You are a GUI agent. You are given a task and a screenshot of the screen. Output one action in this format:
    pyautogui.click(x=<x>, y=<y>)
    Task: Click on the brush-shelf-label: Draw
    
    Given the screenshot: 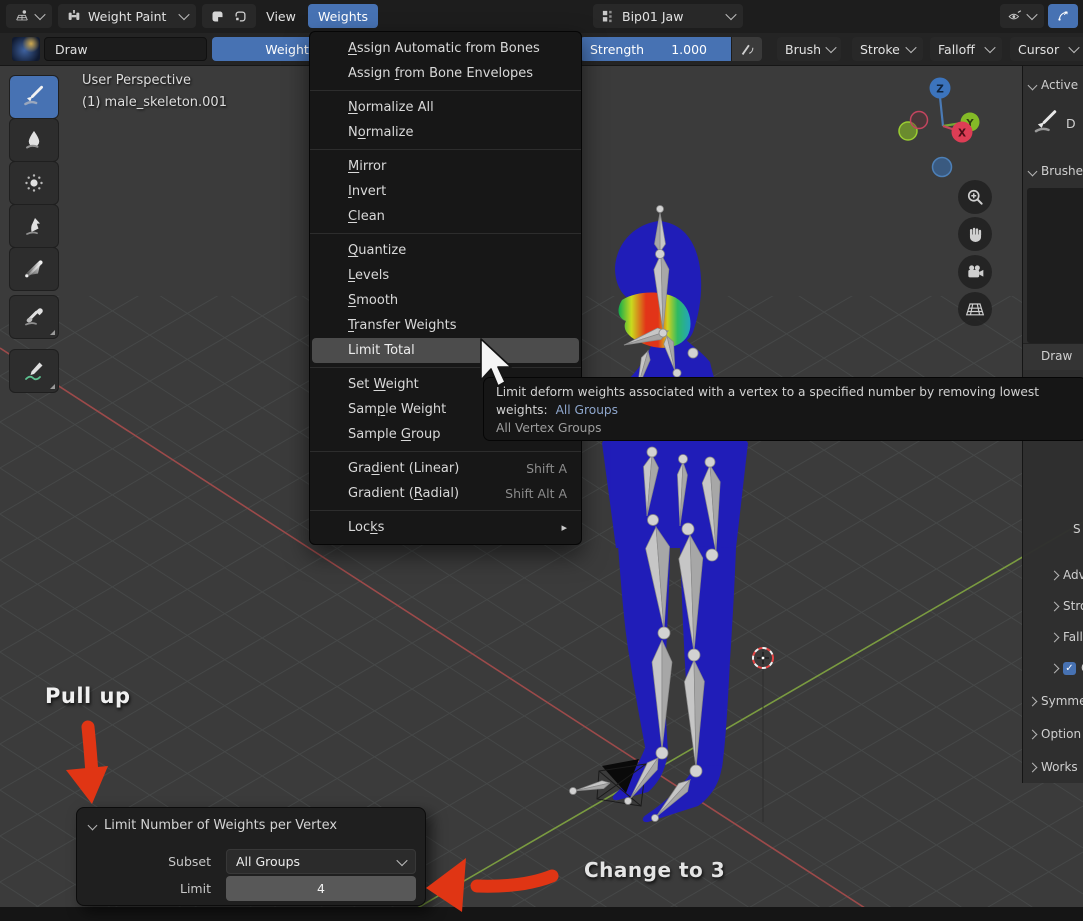 What is the action you would take?
    pyautogui.click(x=1057, y=356)
    